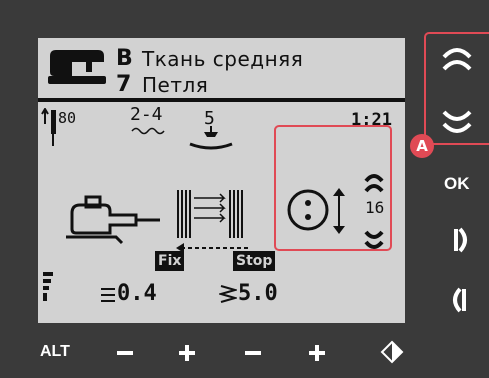 This screenshot has width=489, height=378. What do you see at coordinates (124, 58) in the screenshot?
I see `fabric-code: B` at bounding box center [124, 58].